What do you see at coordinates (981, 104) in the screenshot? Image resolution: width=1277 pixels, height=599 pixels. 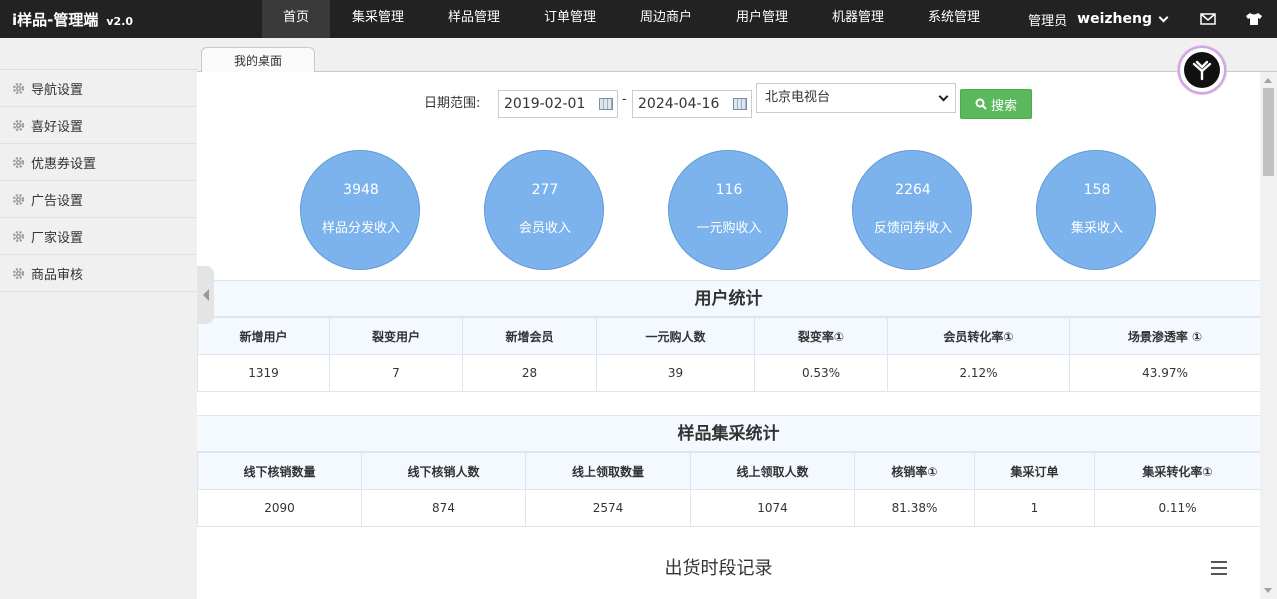 I see `search-icon` at bounding box center [981, 104].